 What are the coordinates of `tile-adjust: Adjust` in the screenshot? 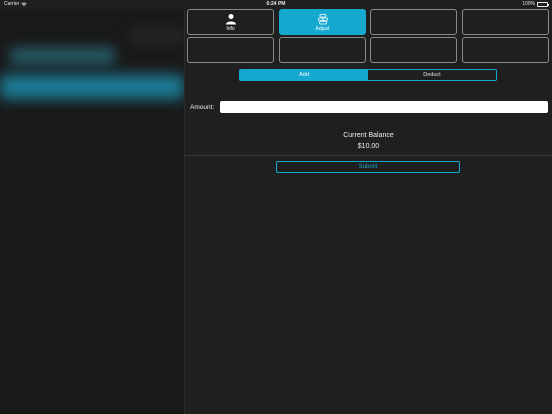 It's located at (322, 22).